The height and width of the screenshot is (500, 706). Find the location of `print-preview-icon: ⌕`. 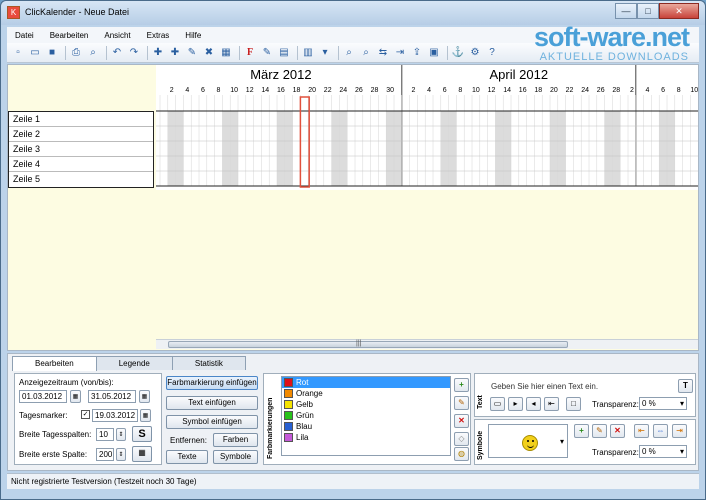

print-preview-icon: ⌕ is located at coordinates (93, 53).